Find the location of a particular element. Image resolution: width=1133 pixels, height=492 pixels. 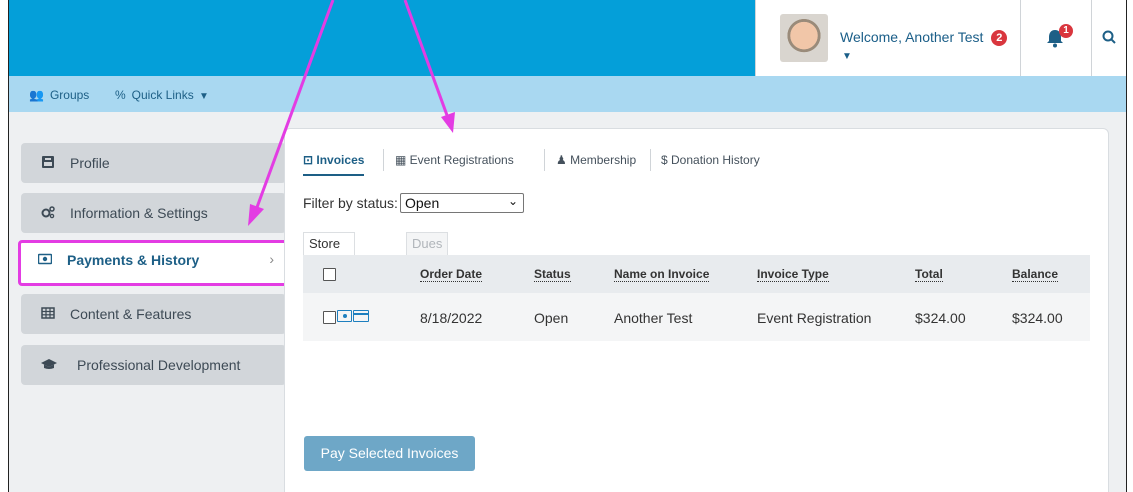

link-icon: % is located at coordinates (120, 95).